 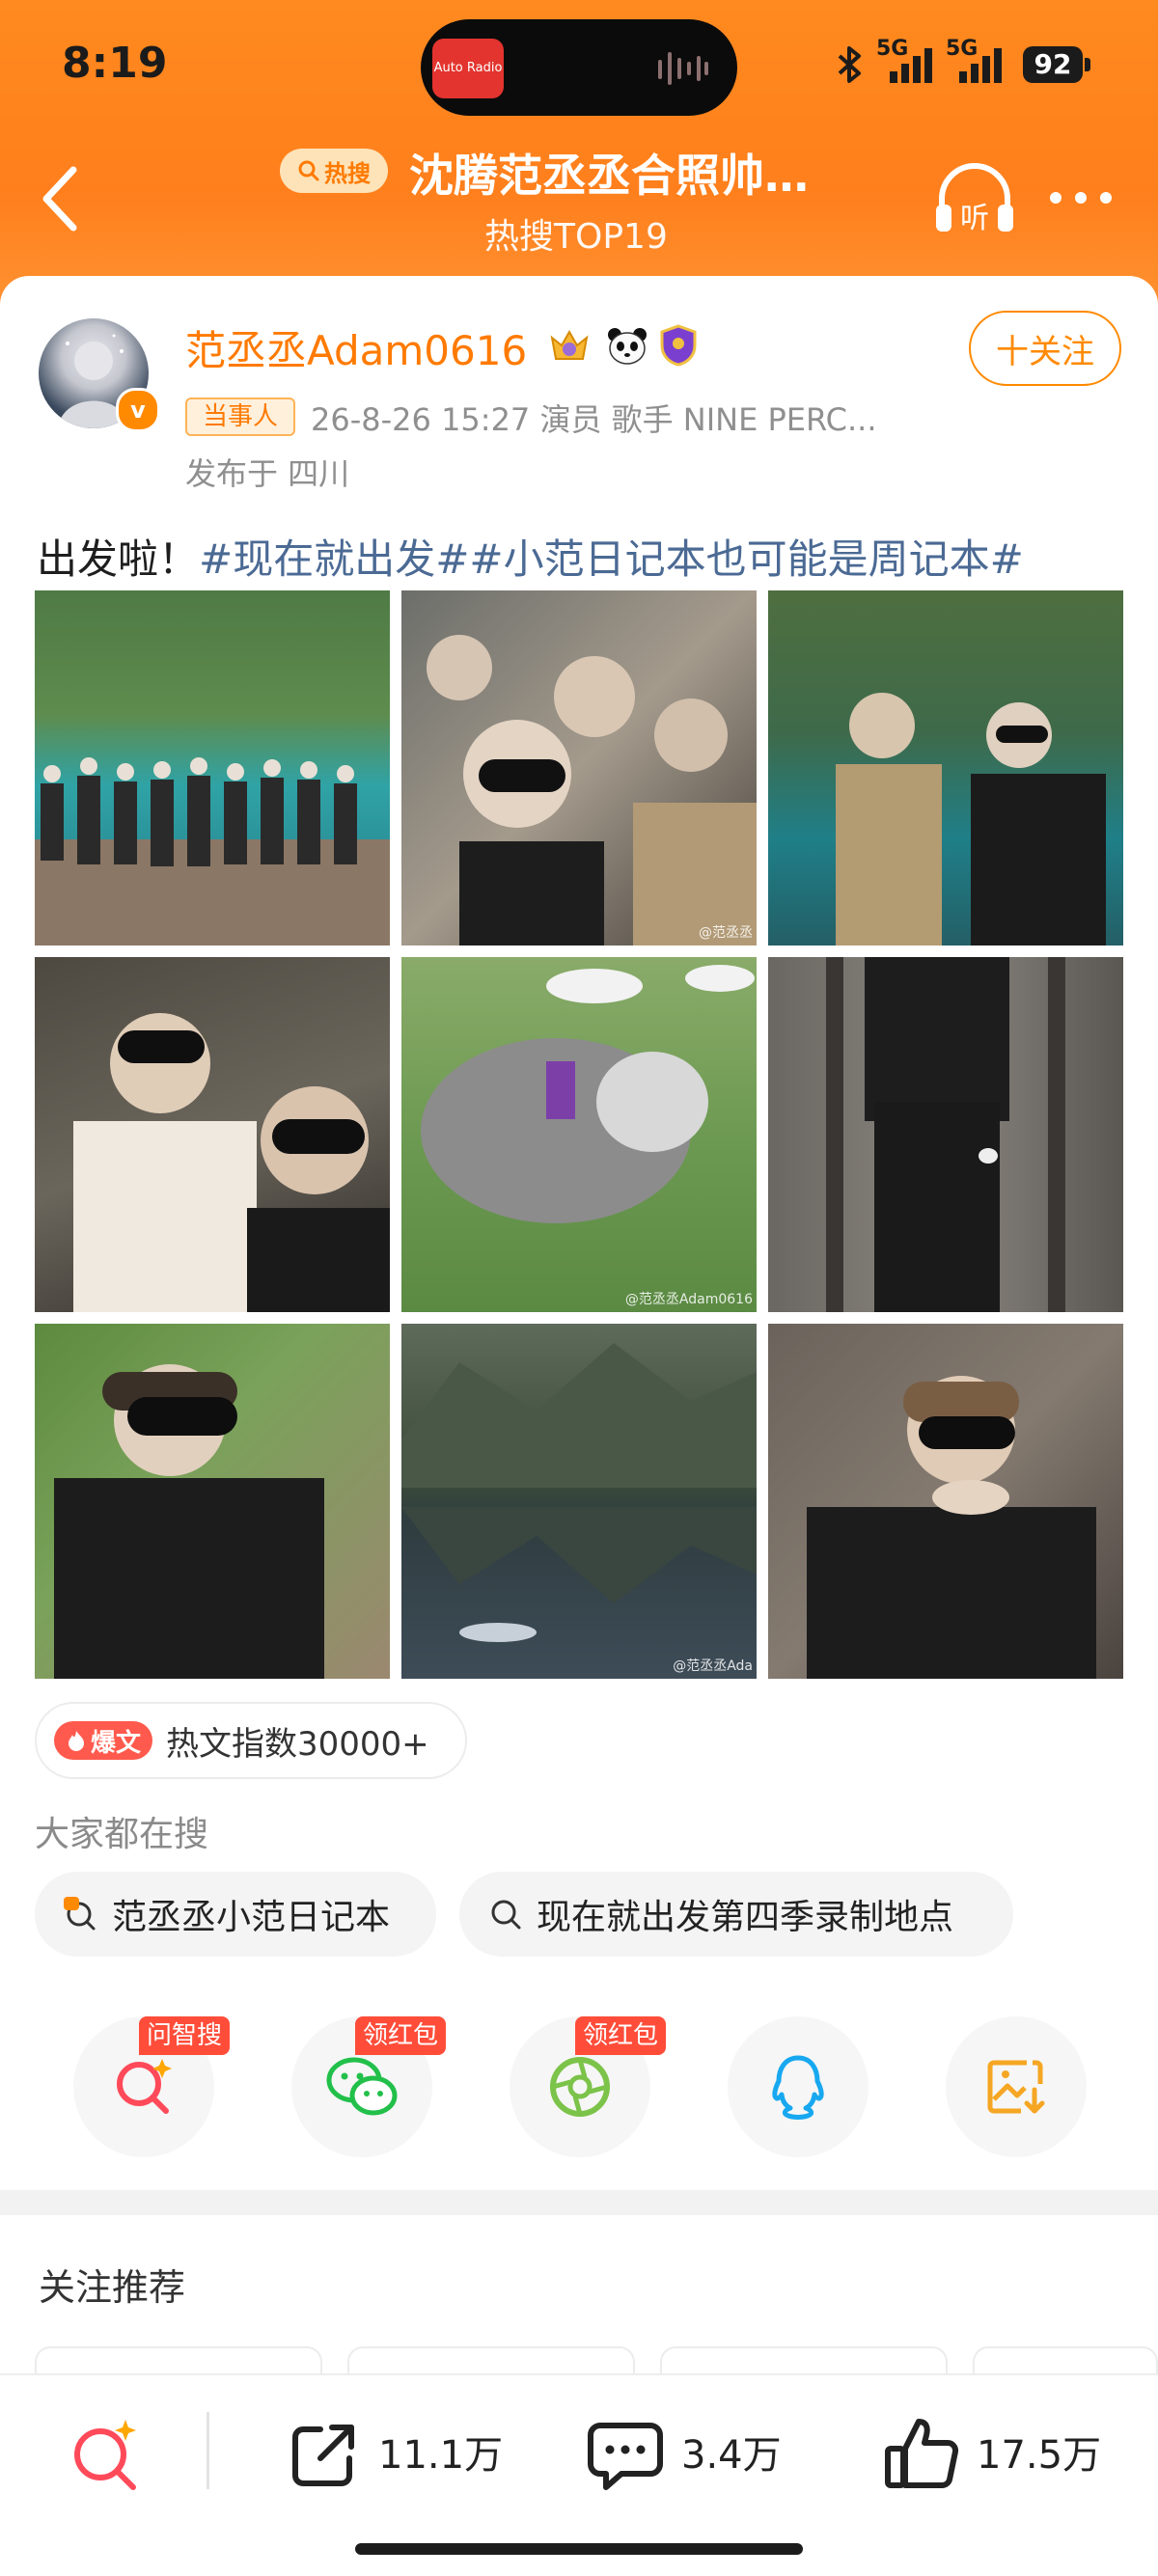 What do you see at coordinates (122, 1835) in the screenshot?
I see `search-heading: 大家都在搜` at bounding box center [122, 1835].